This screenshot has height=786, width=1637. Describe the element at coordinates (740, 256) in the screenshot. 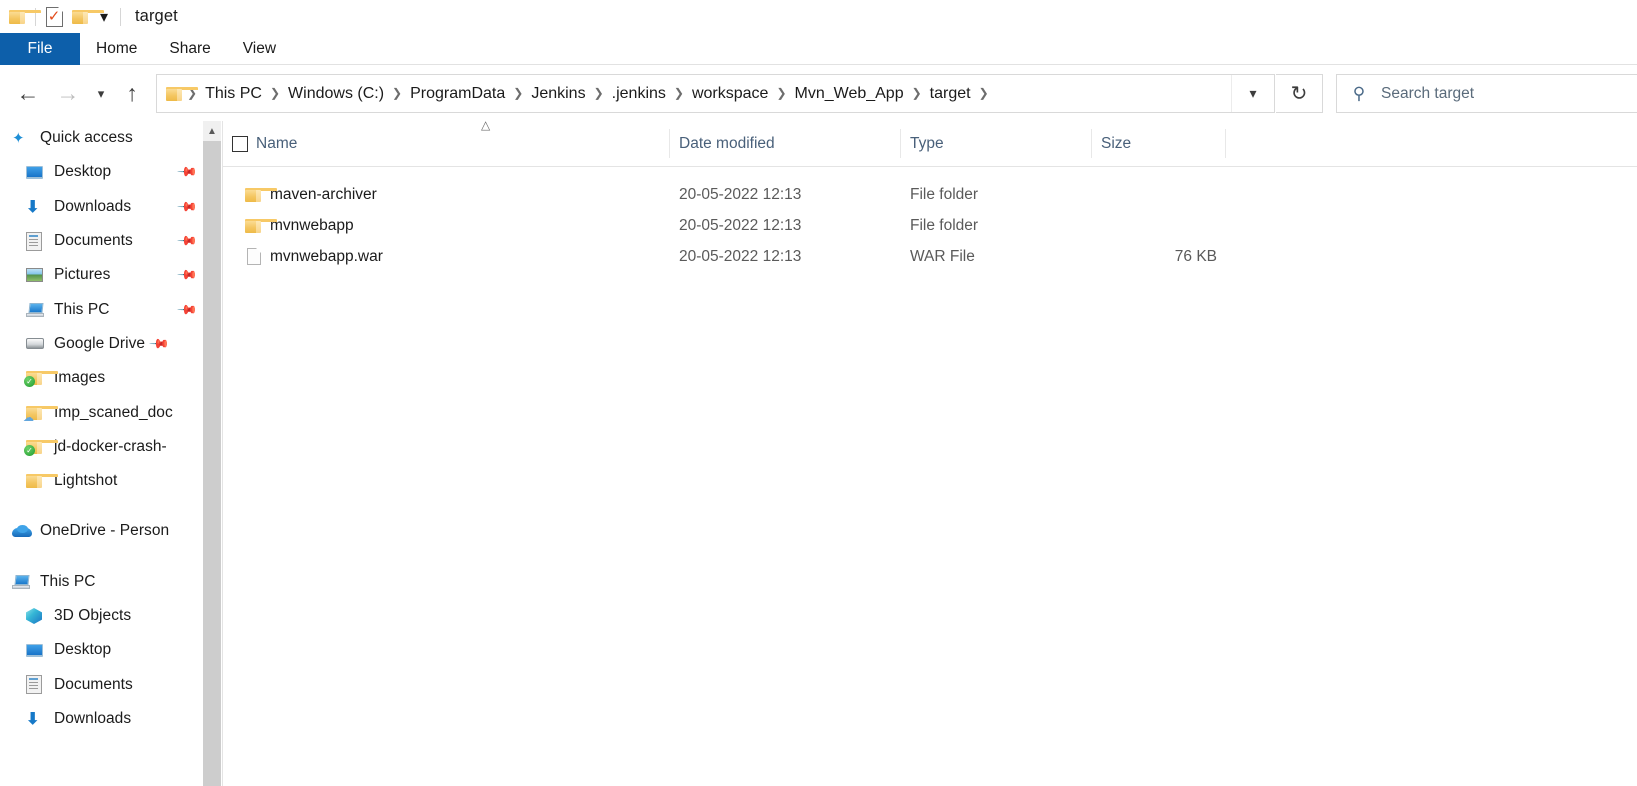

I see `file-date-modified: 20-05-2022 12:13` at that location.